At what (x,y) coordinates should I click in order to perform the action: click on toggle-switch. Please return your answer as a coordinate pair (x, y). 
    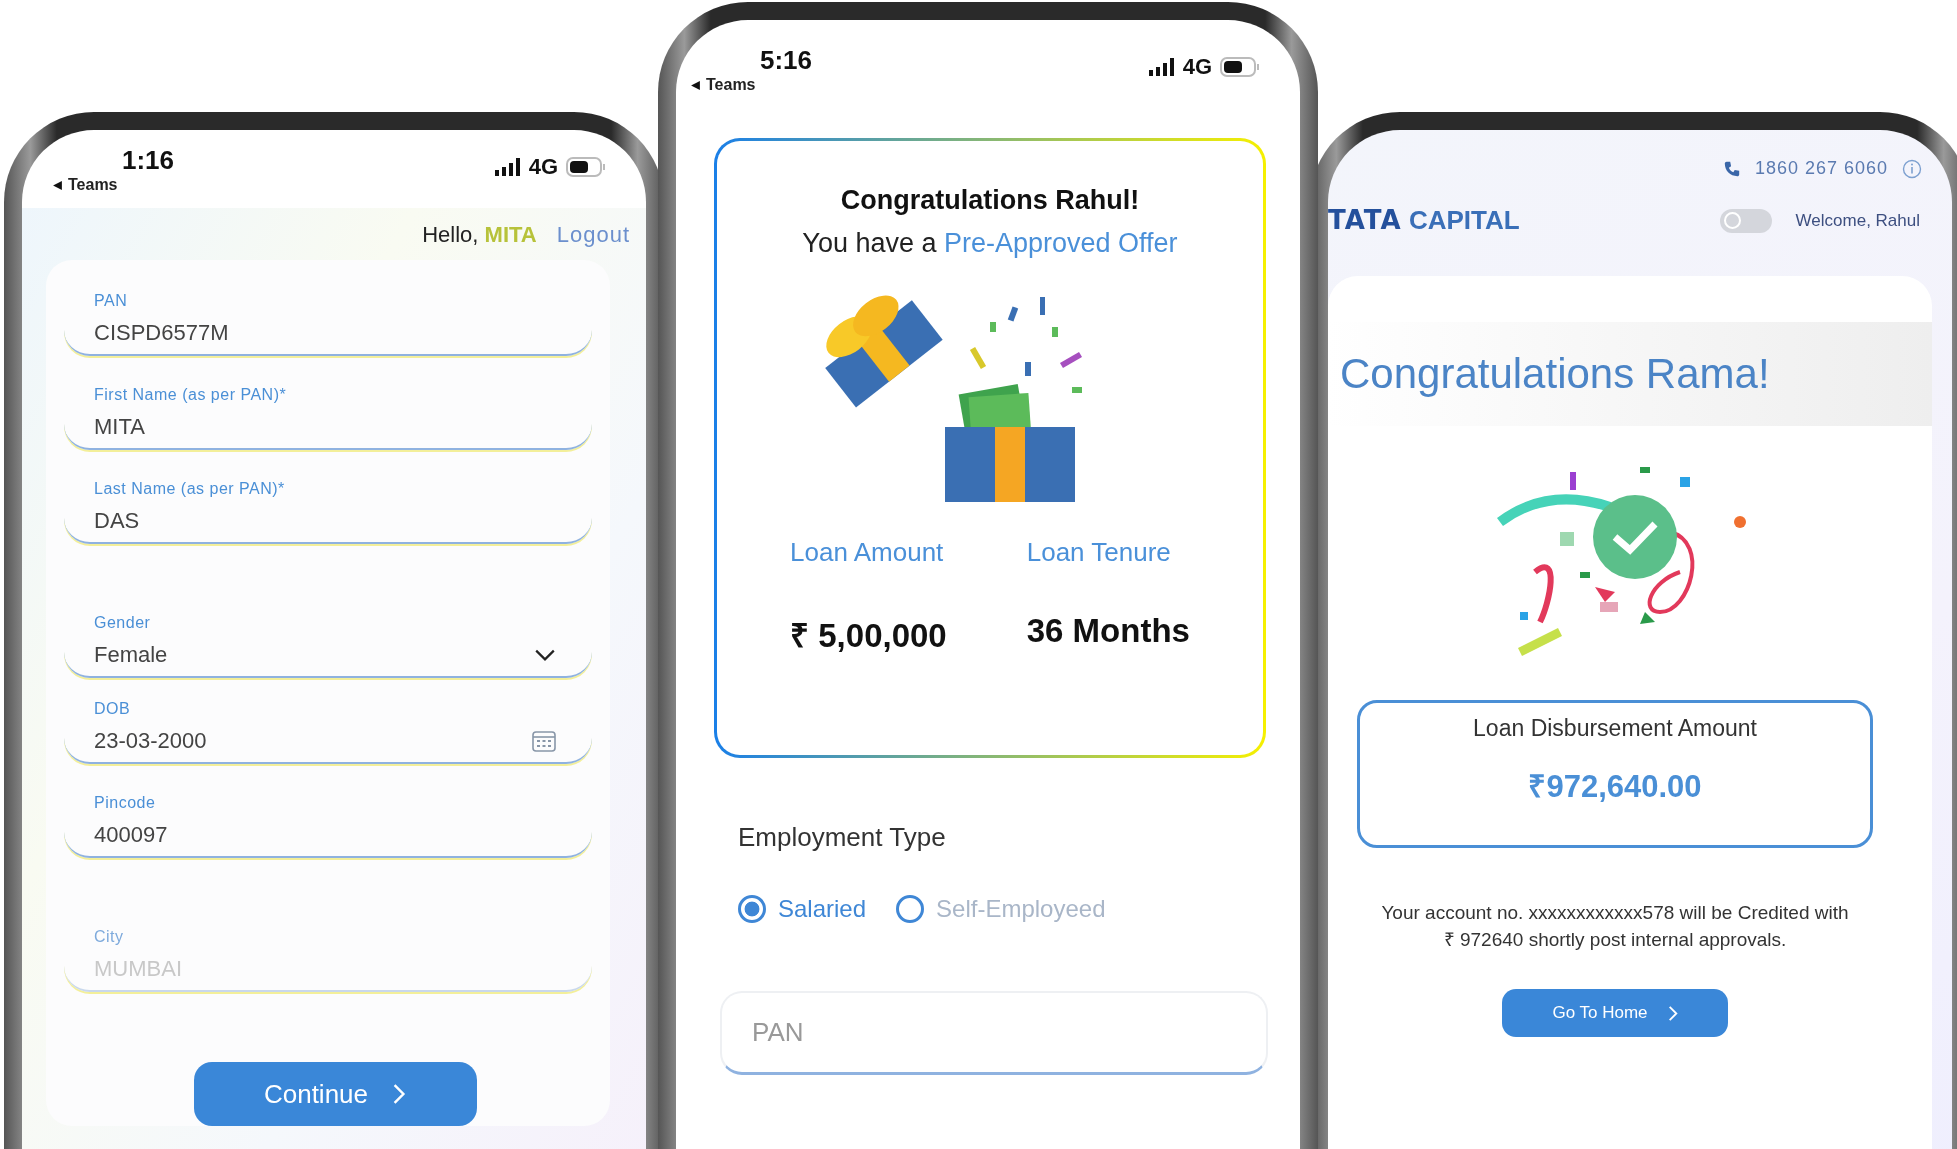
    Looking at the image, I should click on (1745, 220).